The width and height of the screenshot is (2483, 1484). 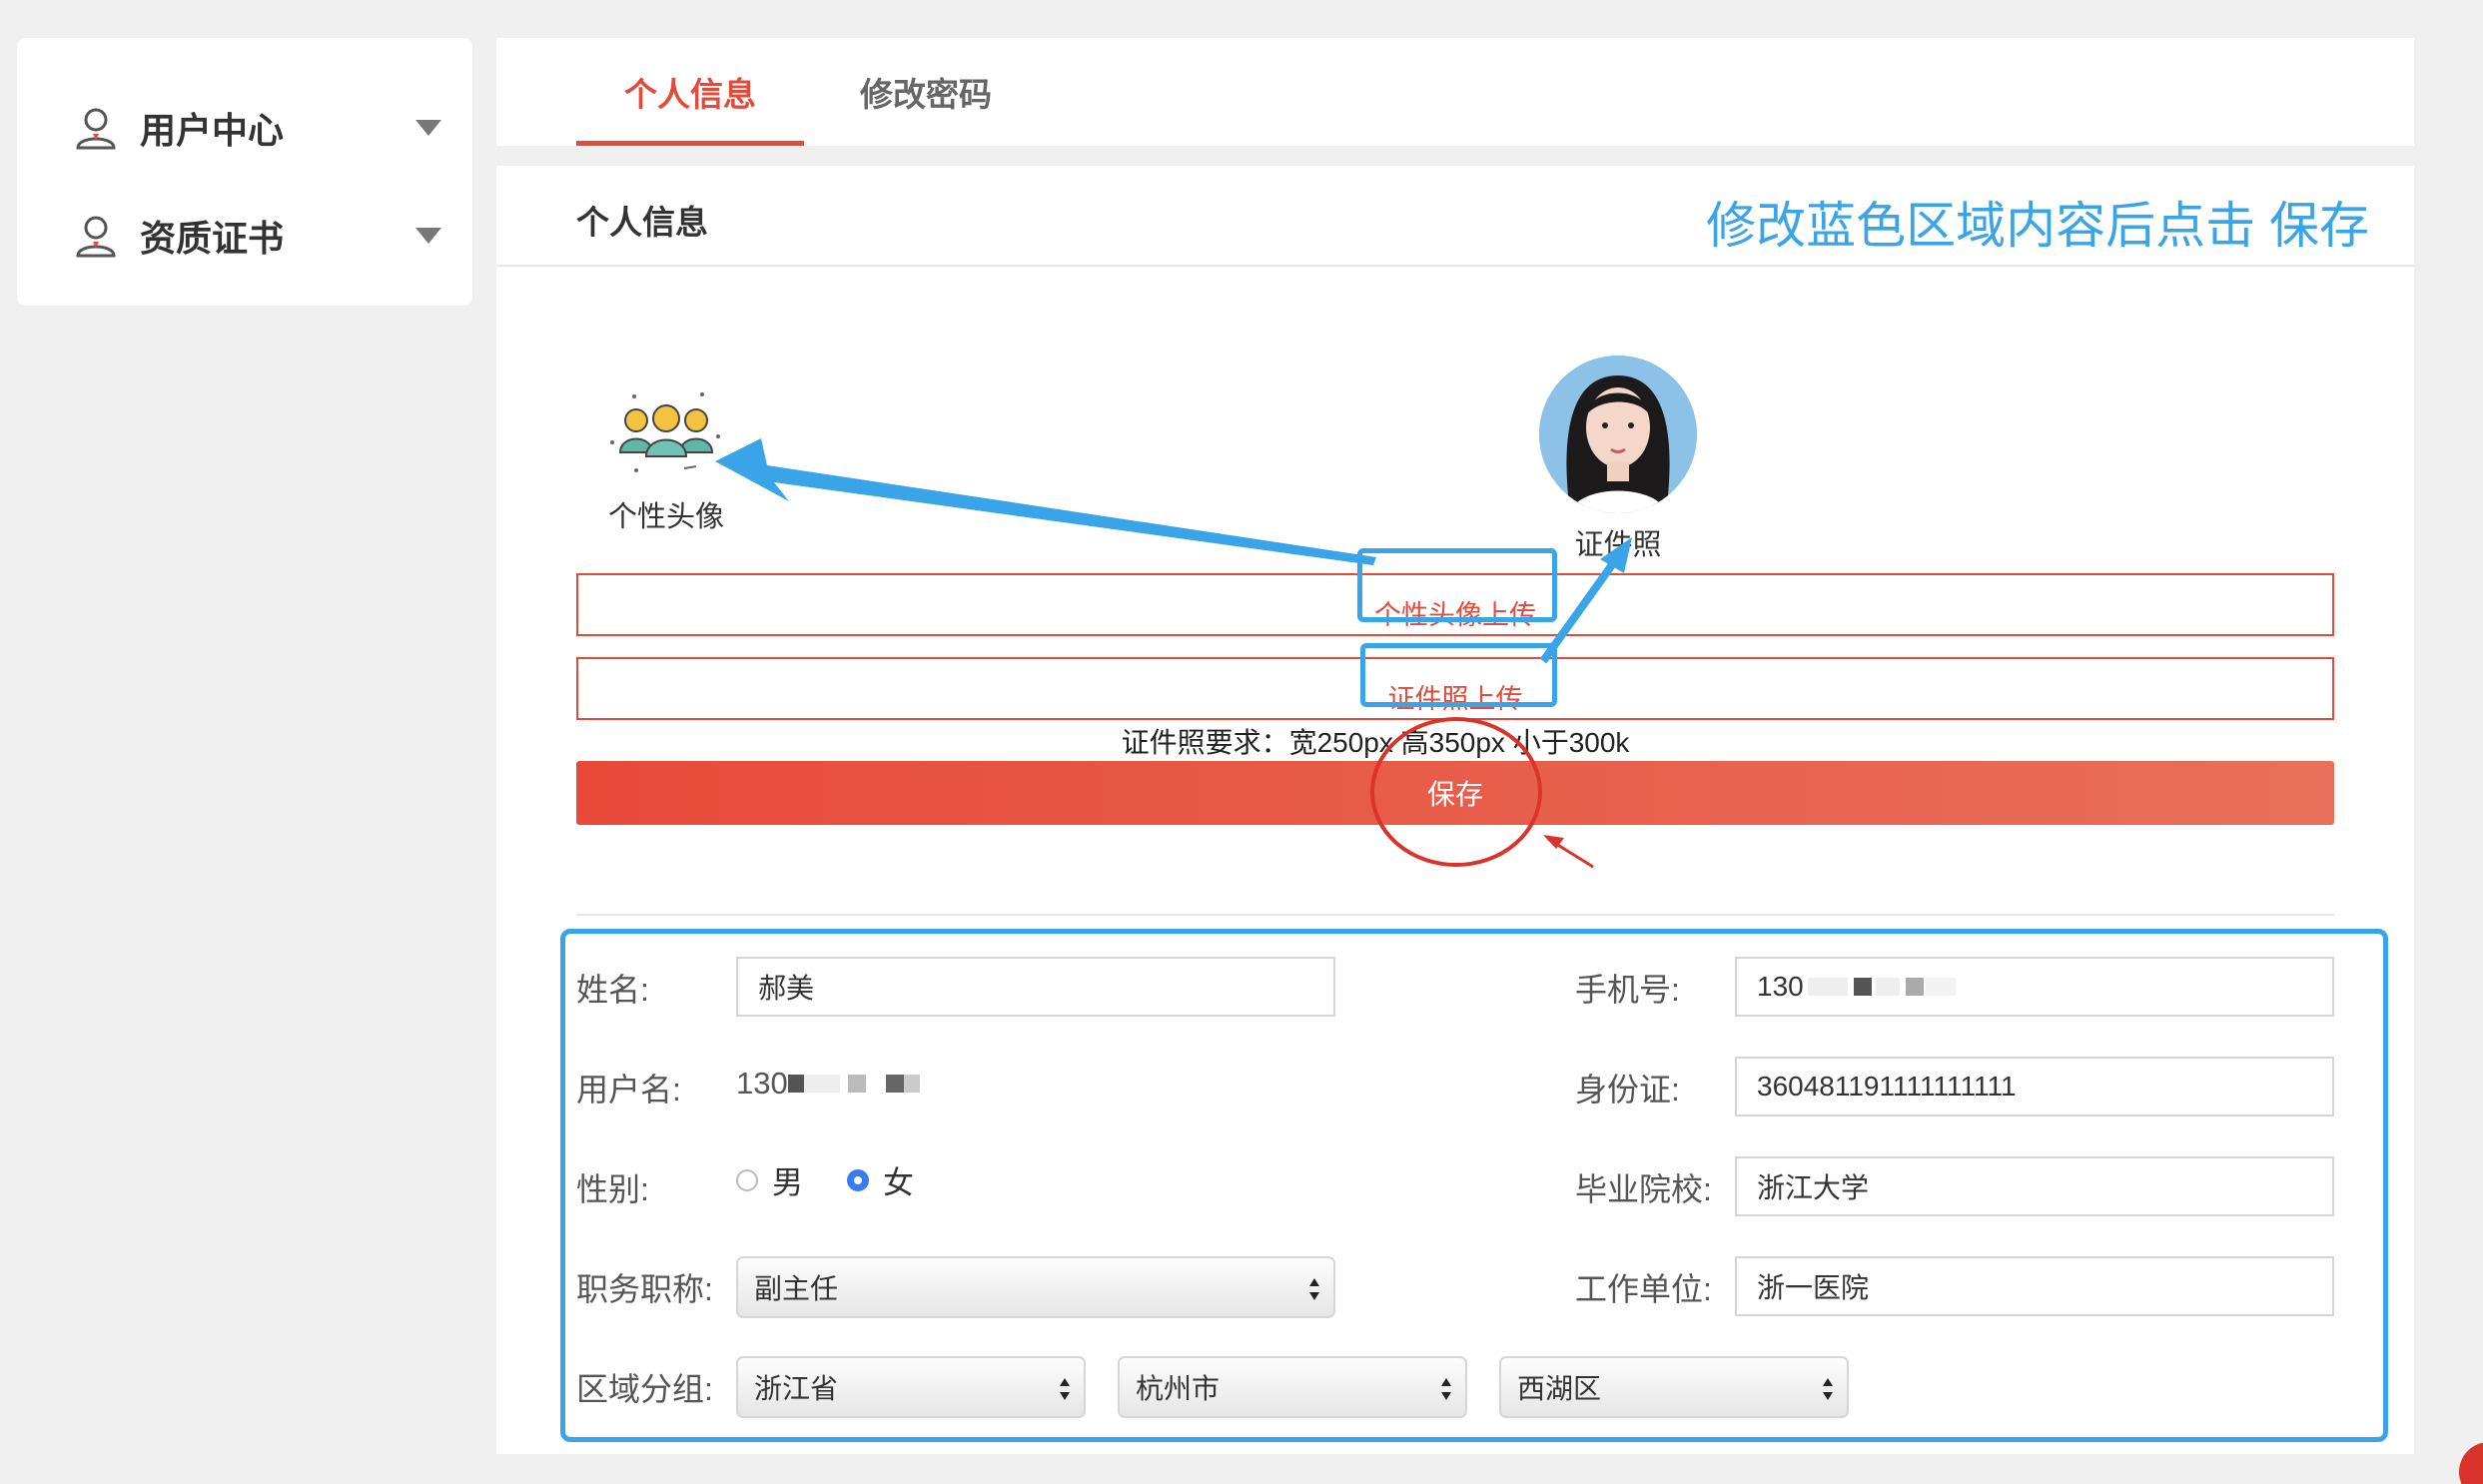 I want to click on job-title-label: 职务职称:, so click(x=644, y=1289).